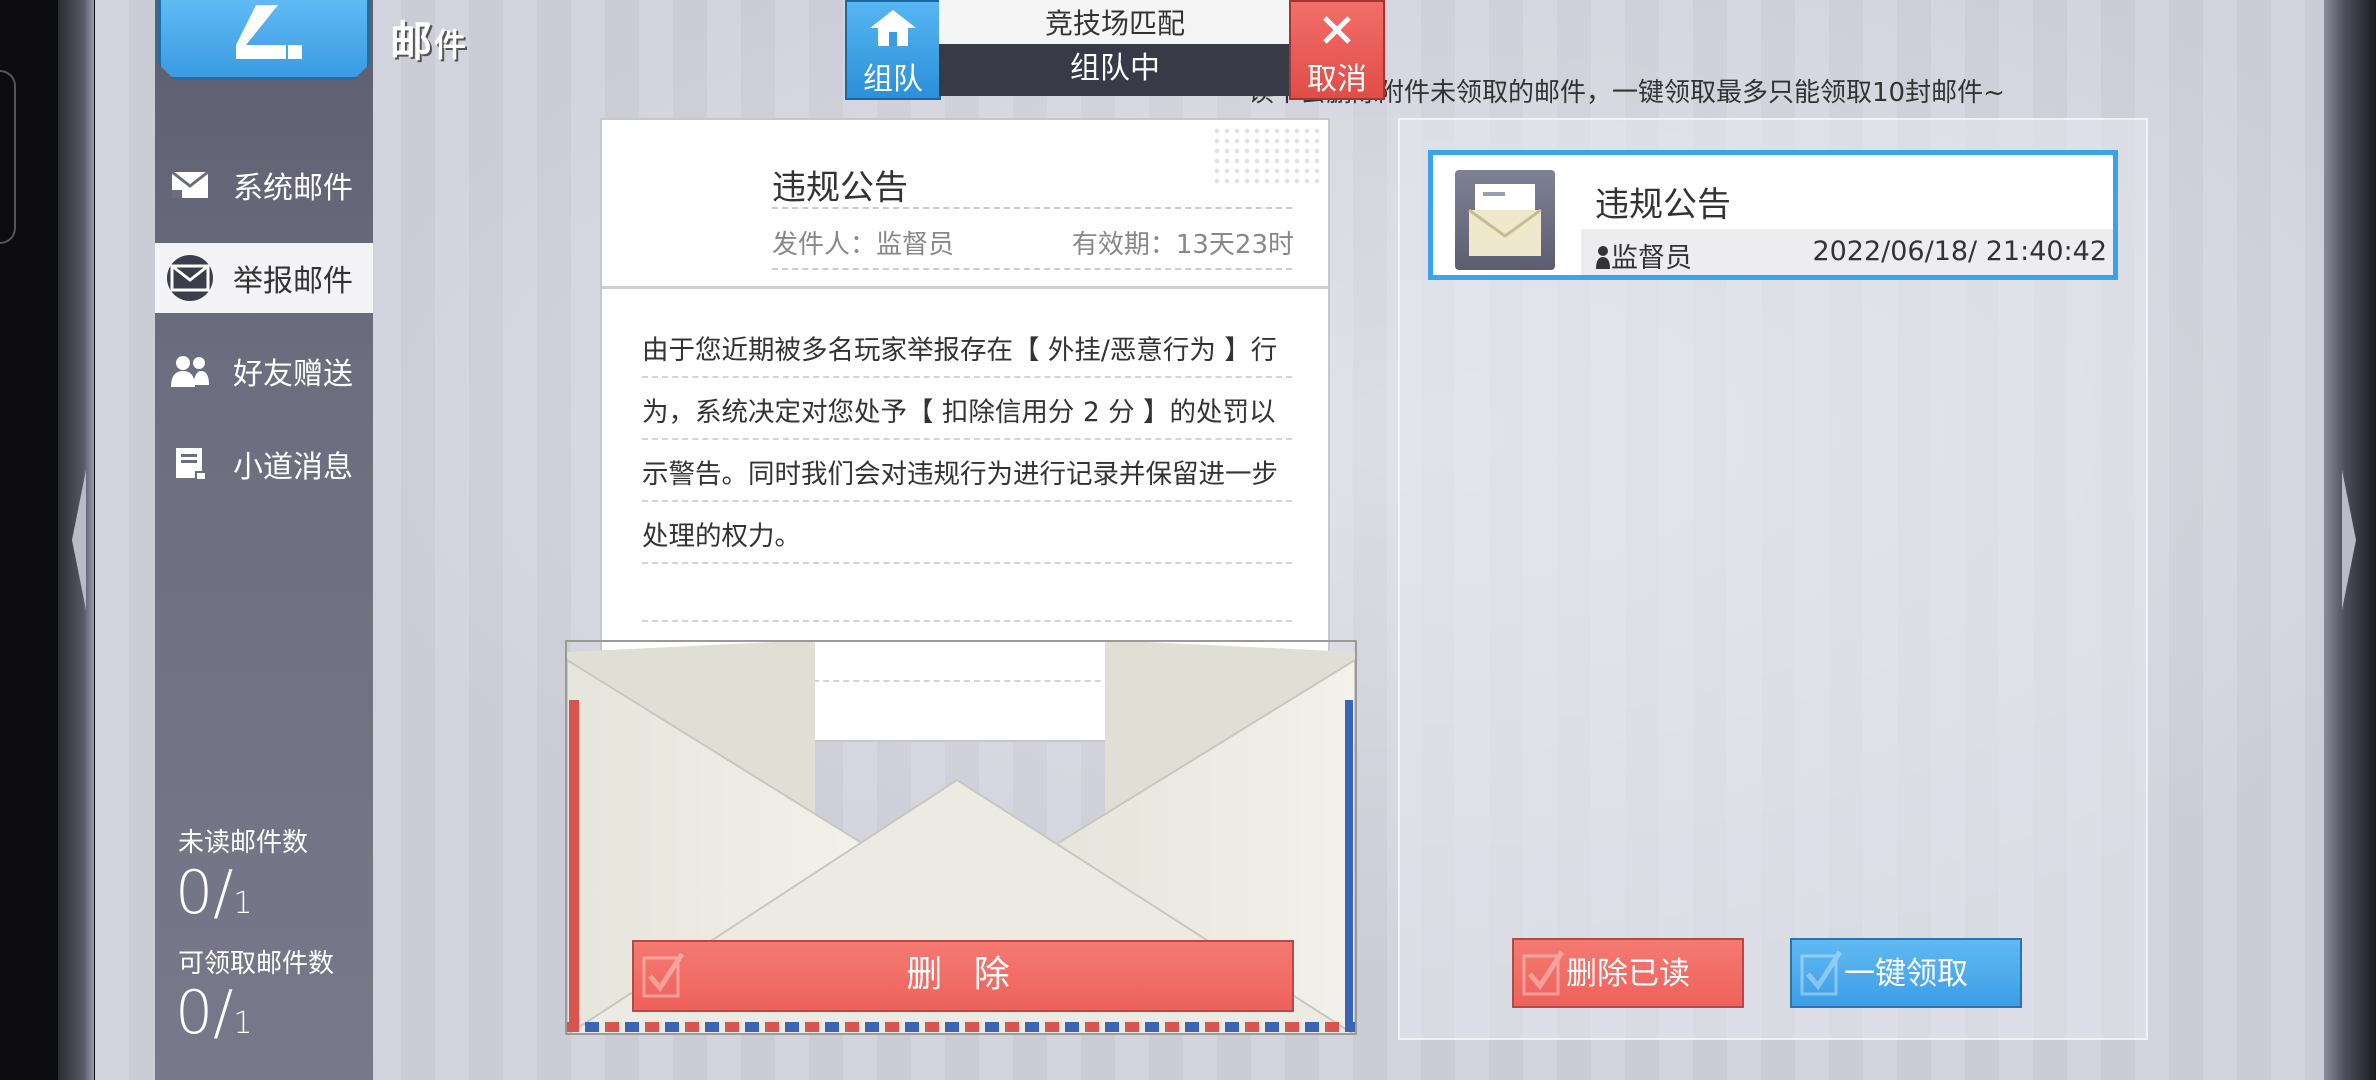  Describe the element at coordinates (893, 50) in the screenshot. I see `team-button: 组队` at that location.